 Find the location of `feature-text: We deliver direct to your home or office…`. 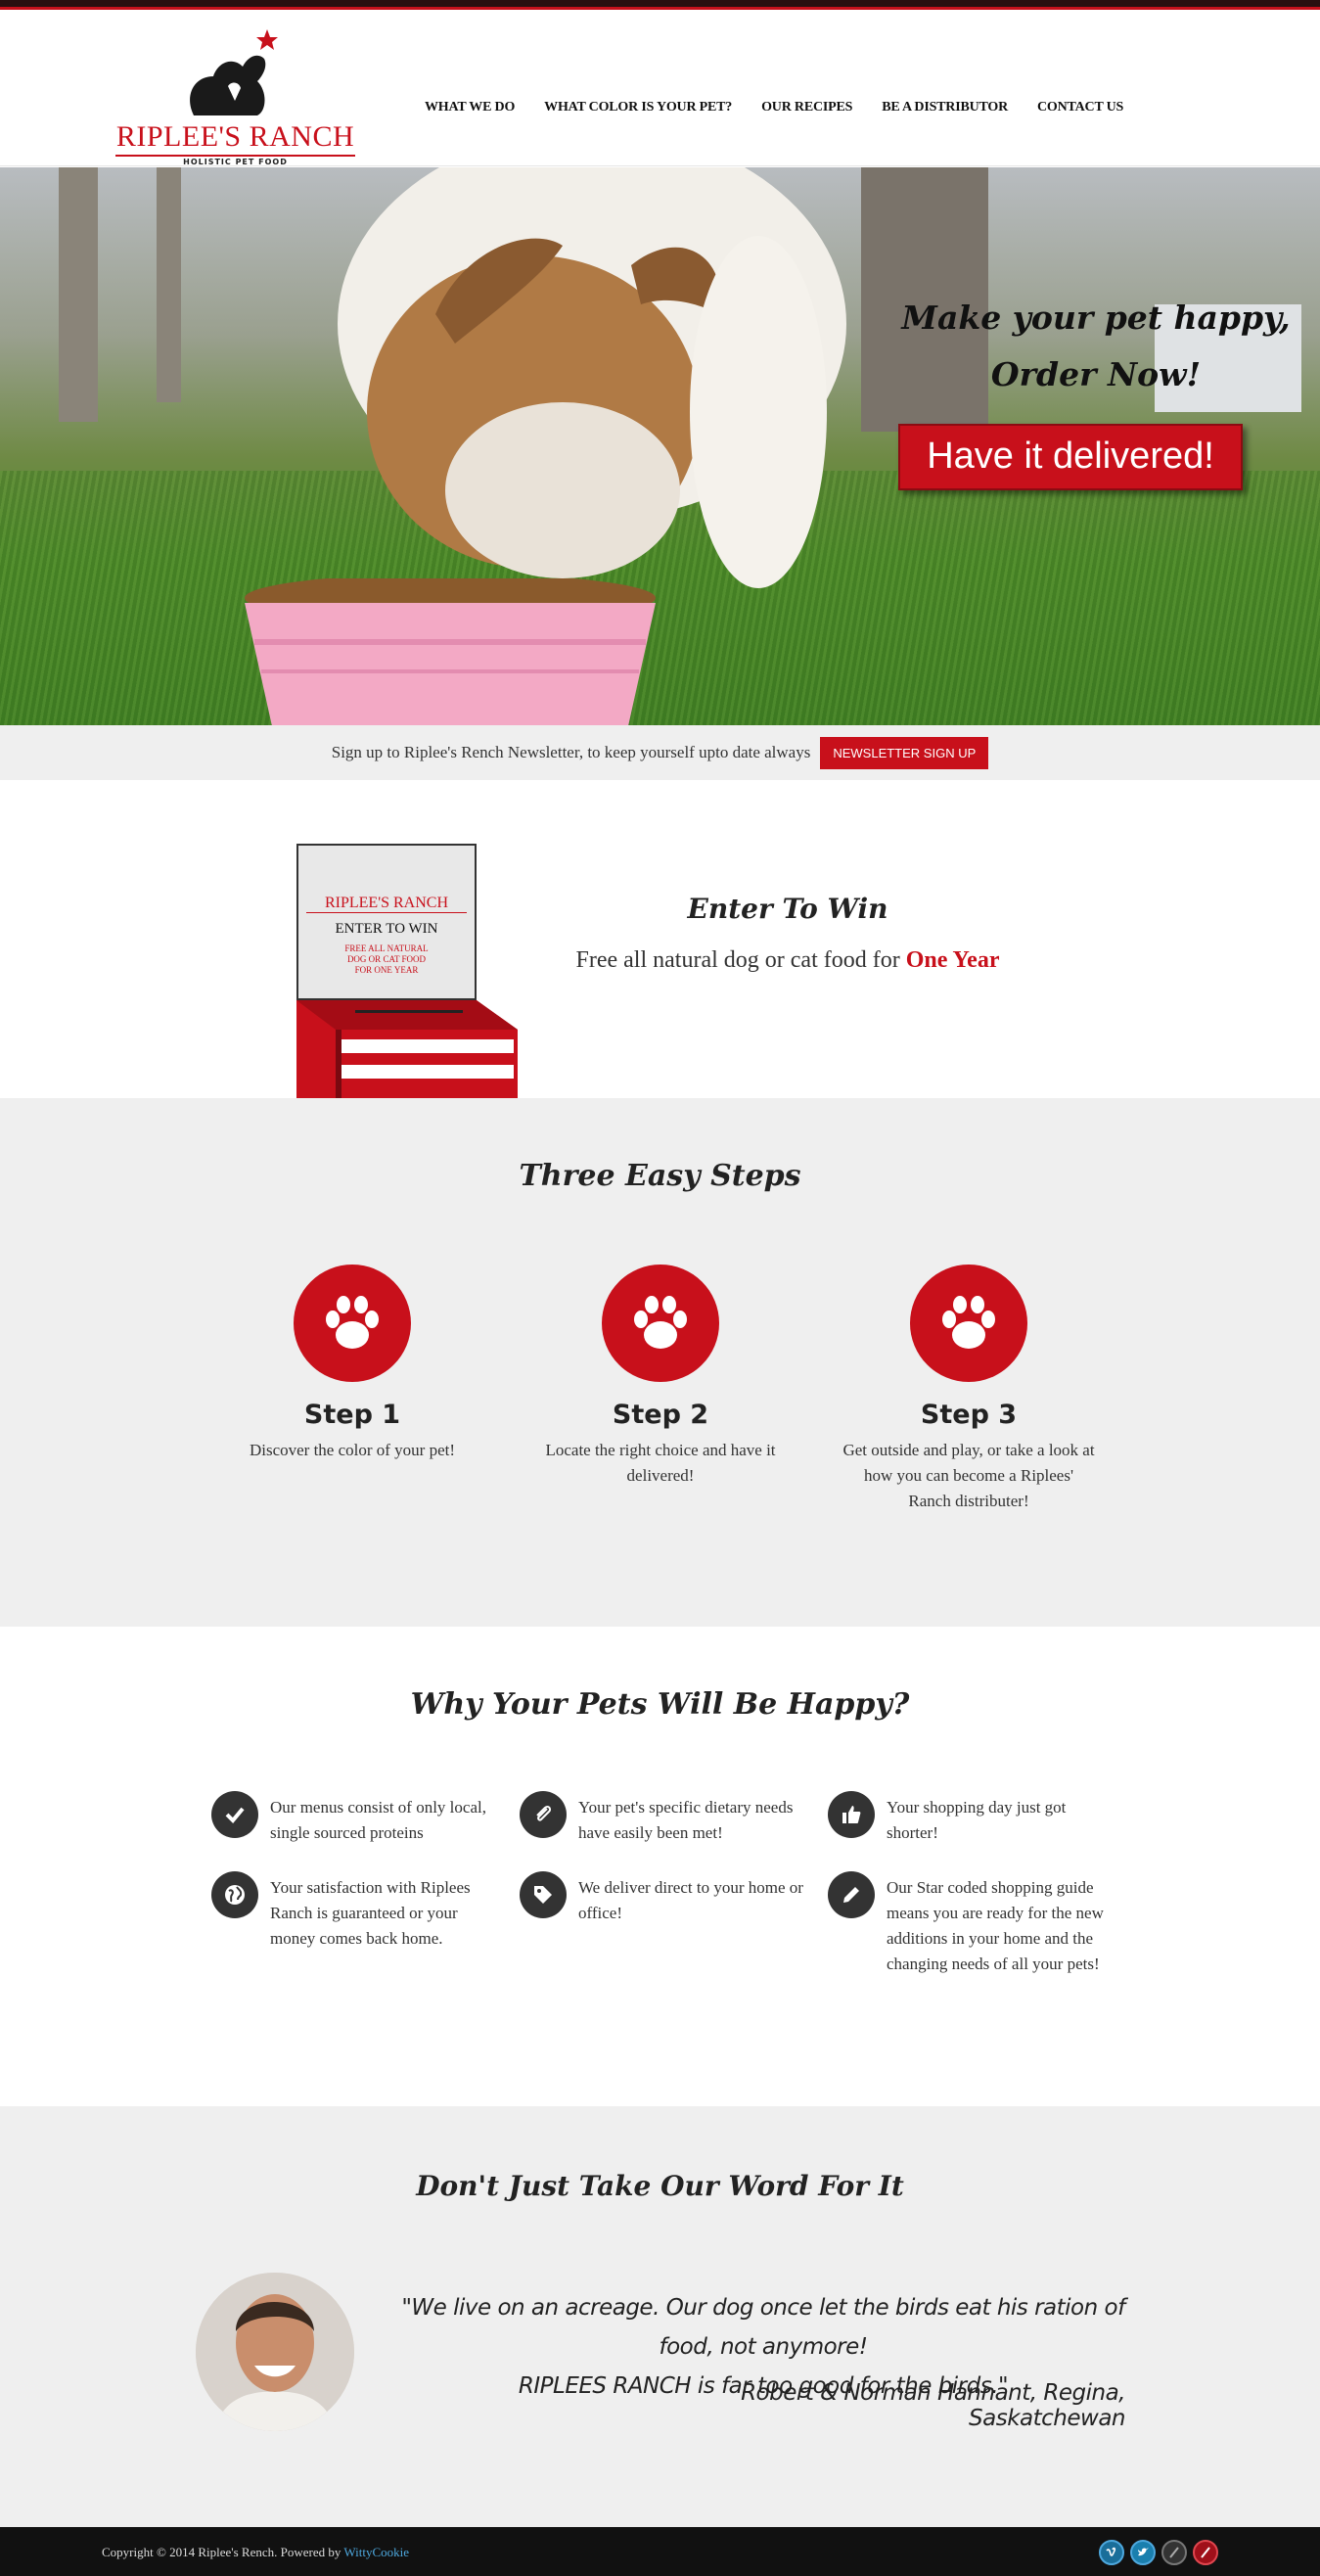

feature-text: We deliver direct to your home or office… is located at coordinates (690, 1900).